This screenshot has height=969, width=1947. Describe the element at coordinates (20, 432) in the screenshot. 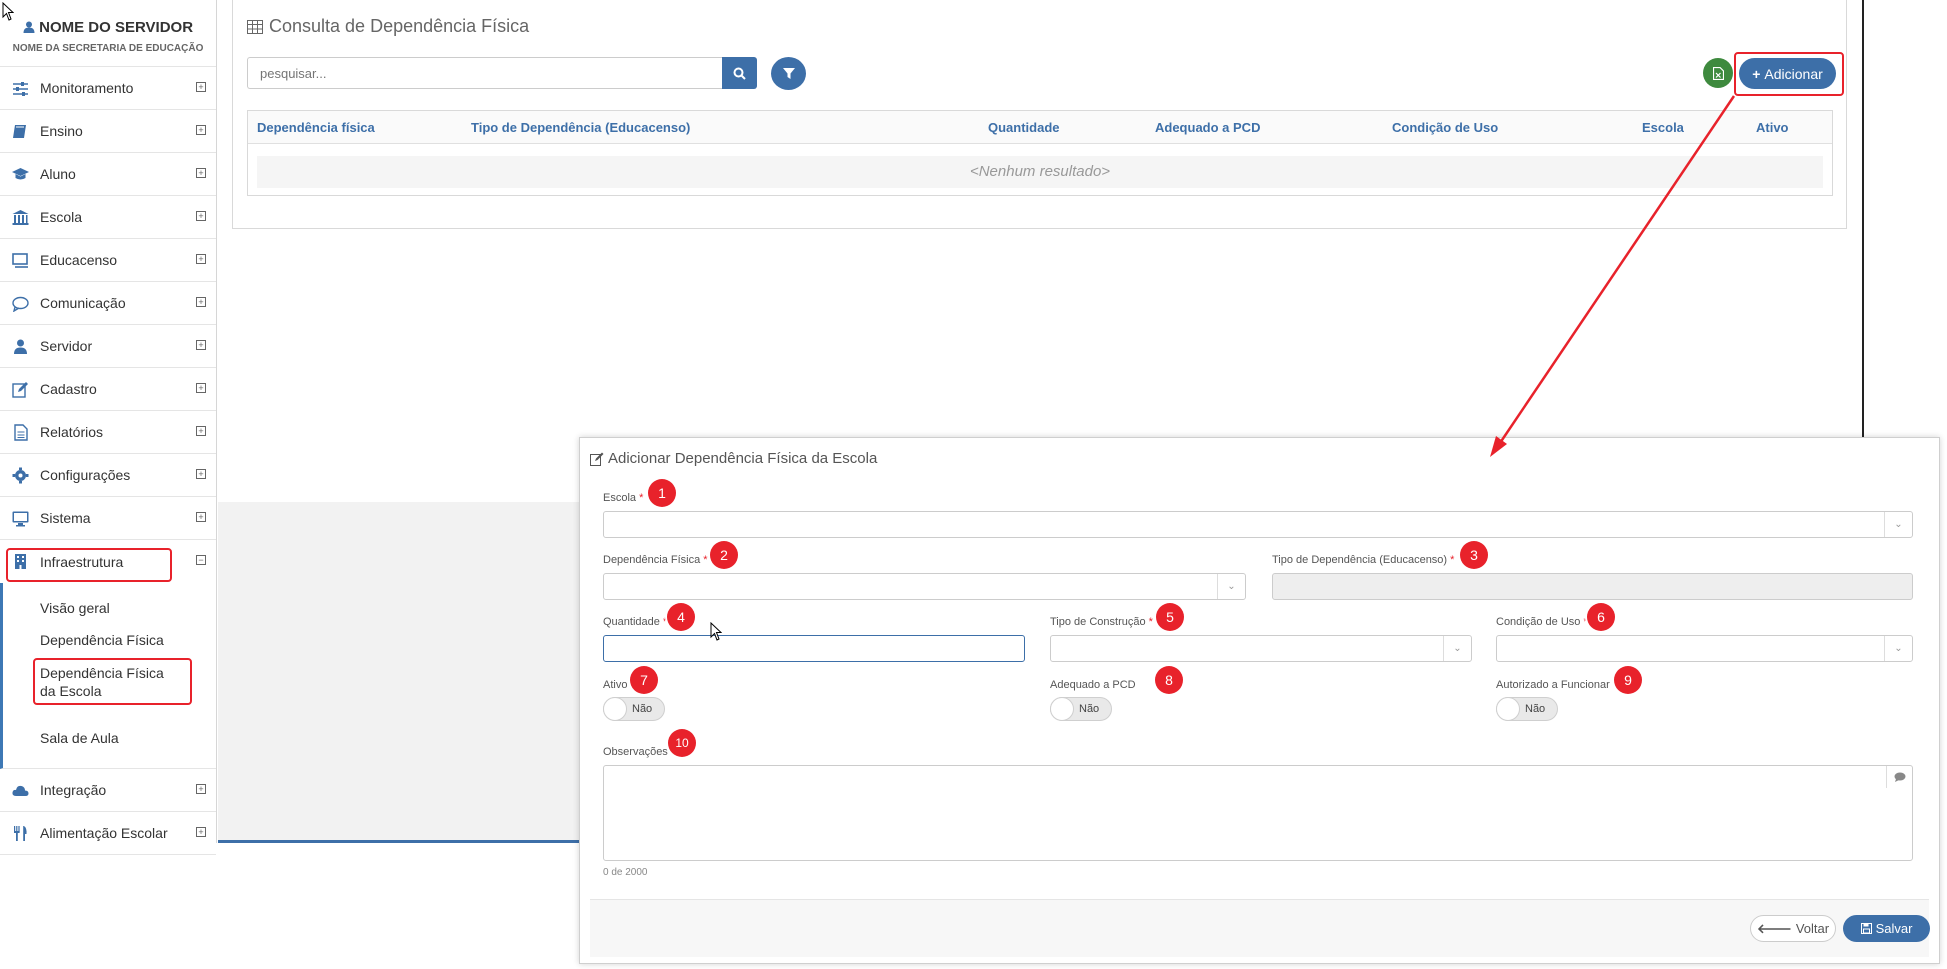

I see `file-text-icon` at that location.